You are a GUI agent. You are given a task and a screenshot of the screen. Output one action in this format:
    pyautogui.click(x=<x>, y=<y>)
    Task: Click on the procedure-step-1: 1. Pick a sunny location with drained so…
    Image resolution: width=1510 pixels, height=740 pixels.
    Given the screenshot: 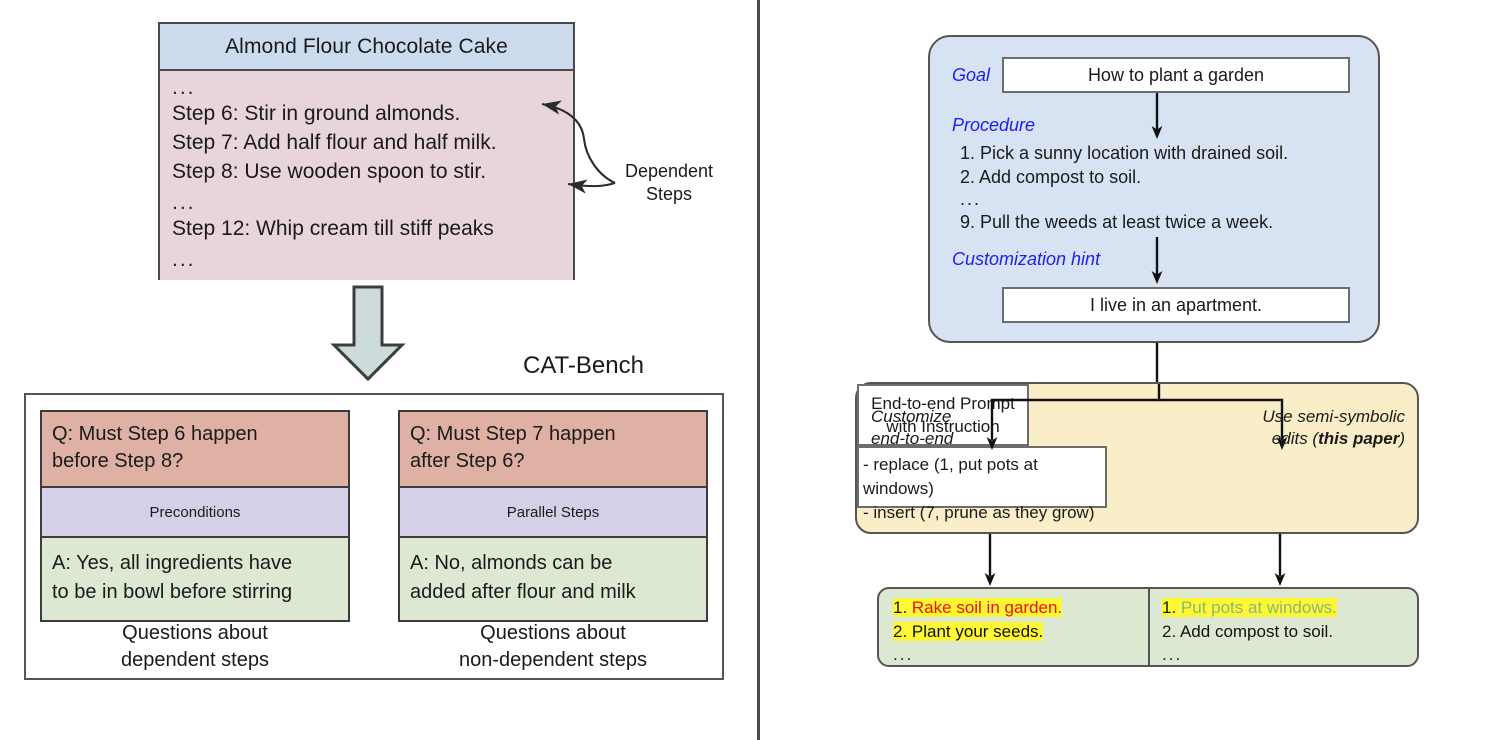 What is the action you would take?
    pyautogui.click(x=1124, y=153)
    